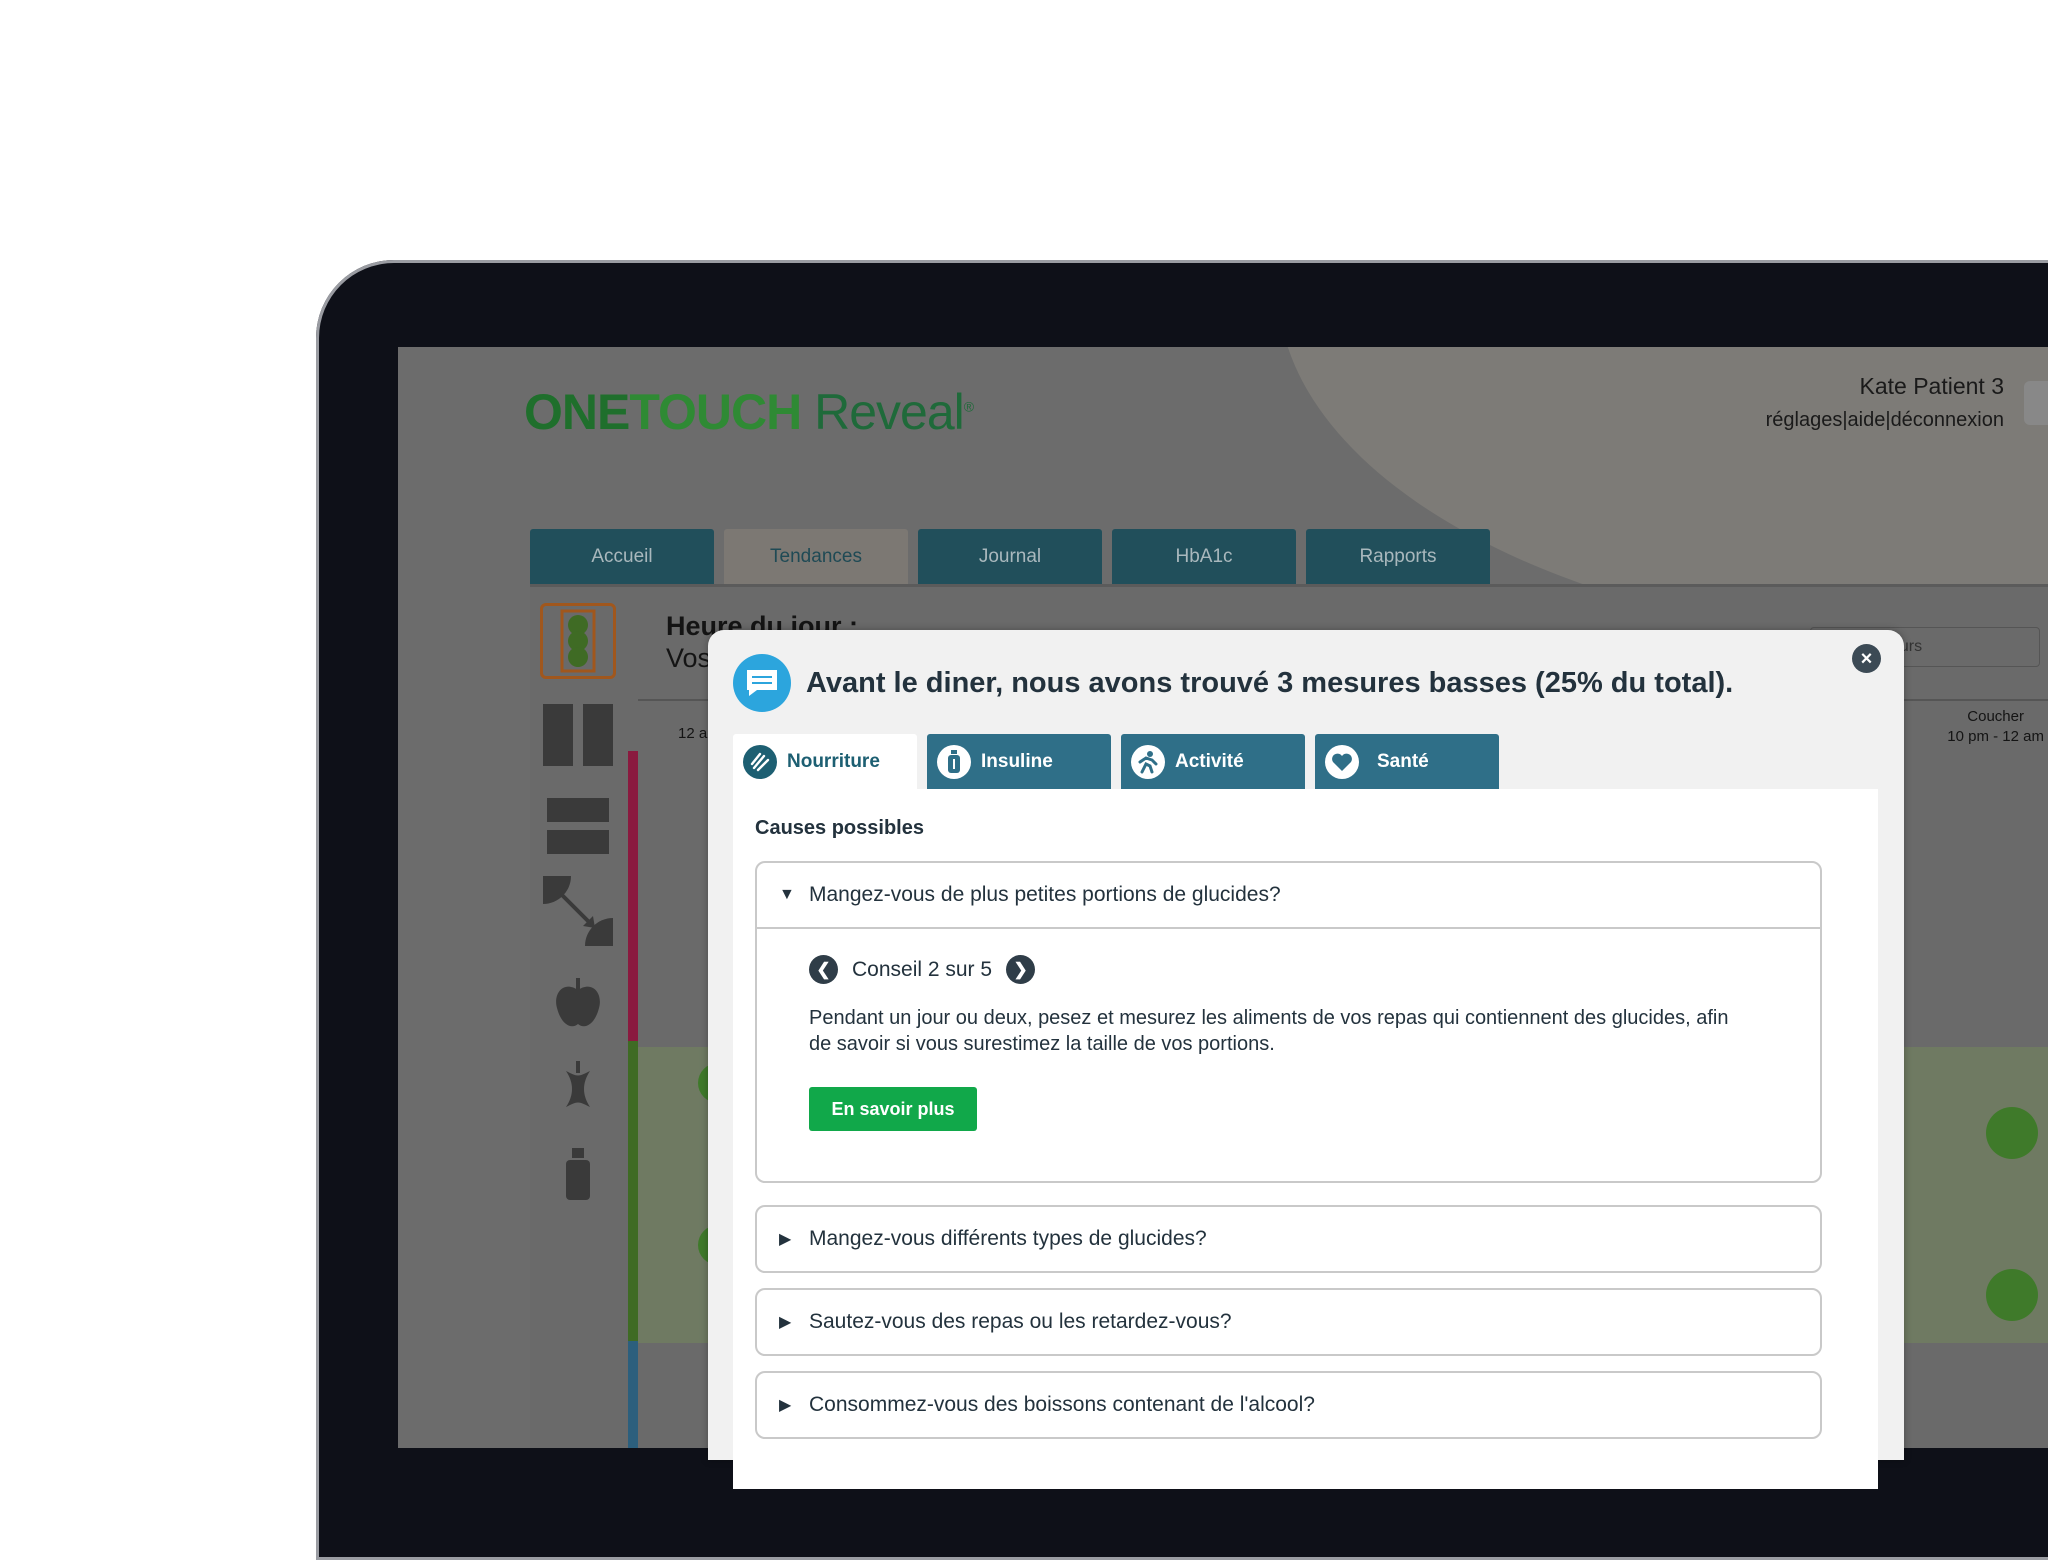 The height and width of the screenshot is (1560, 2048). I want to click on logo-reveal: Reveal, so click(889, 412).